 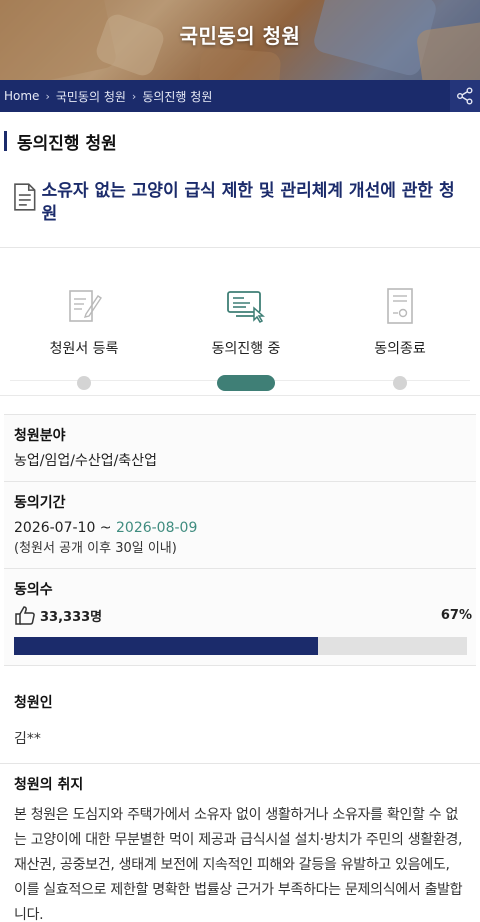 I want to click on breadcrumb-home: Home, so click(x=21, y=96).